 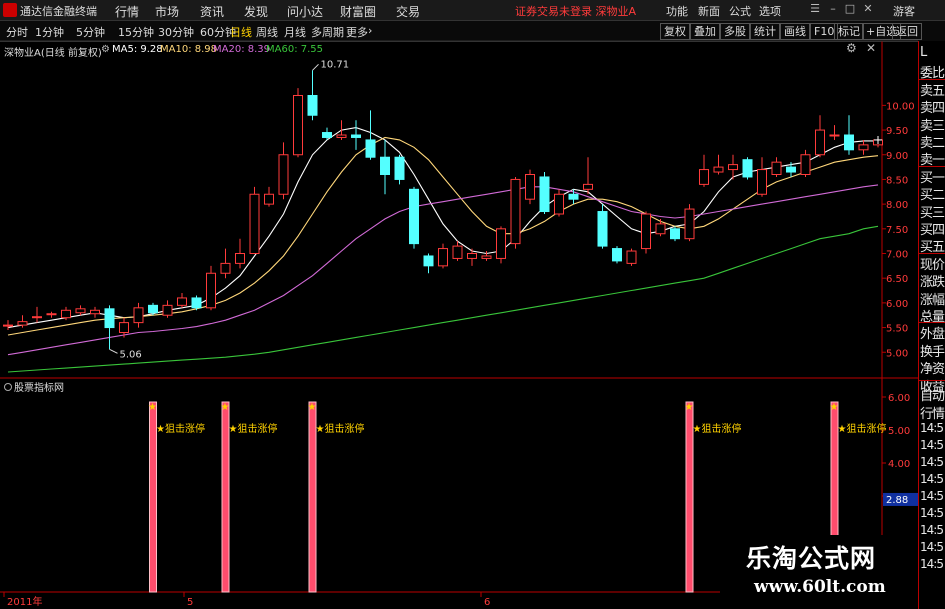 I want to click on side-label-2: 卖五, so click(x=932, y=90).